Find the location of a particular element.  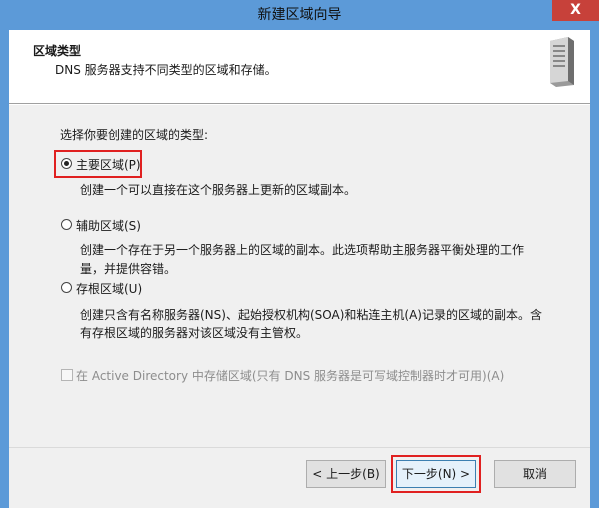

secondary-zone-label: 辅助区域(S) is located at coordinates (108, 225).